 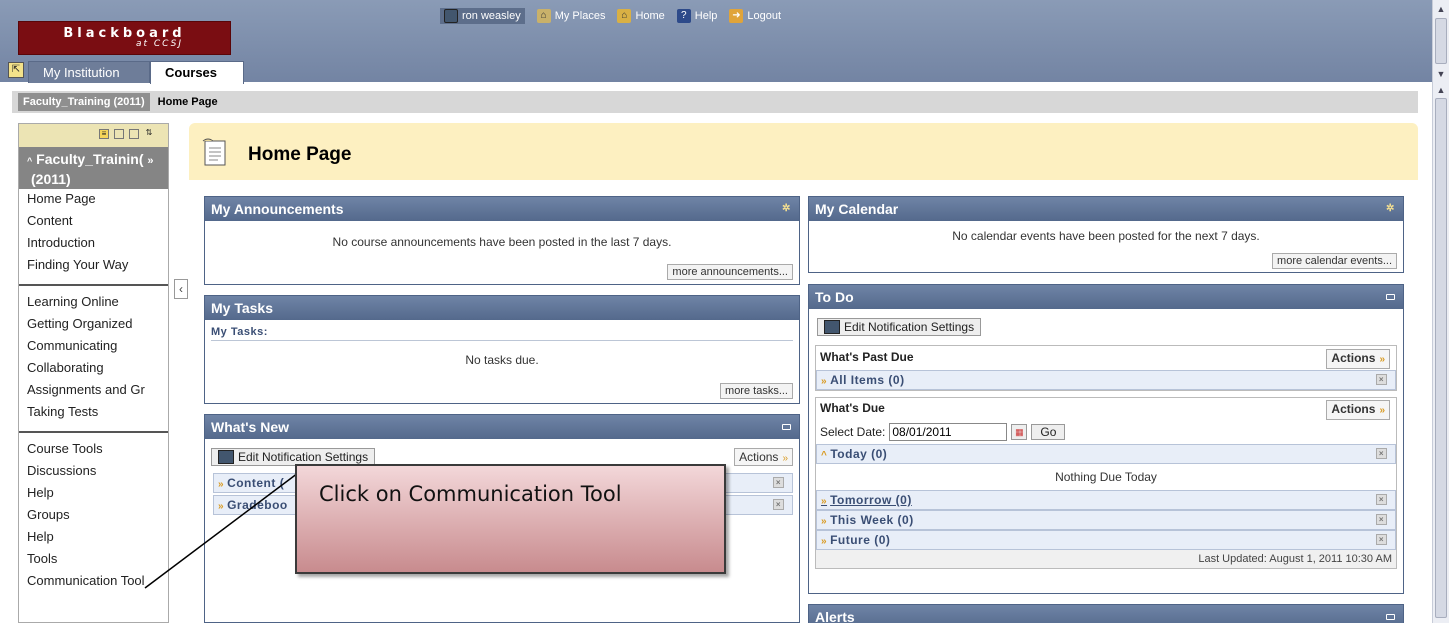 I want to click on past-due-actions-button: Actions», so click(x=1358, y=359).